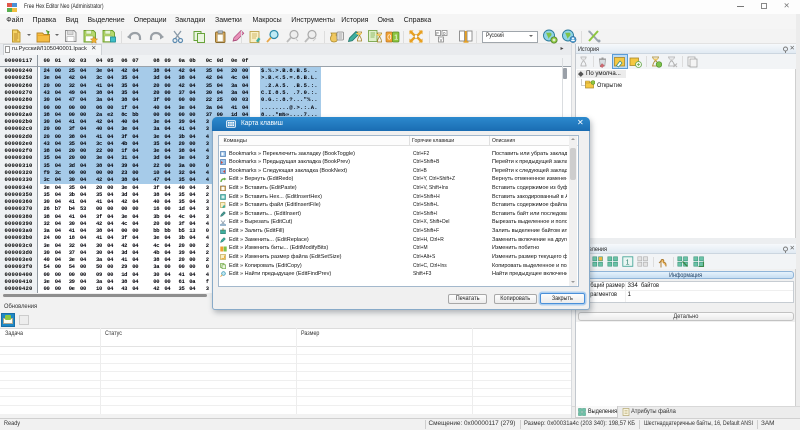  What do you see at coordinates (437, 33) in the screenshot?
I see `svg-text: F` at bounding box center [437, 33].